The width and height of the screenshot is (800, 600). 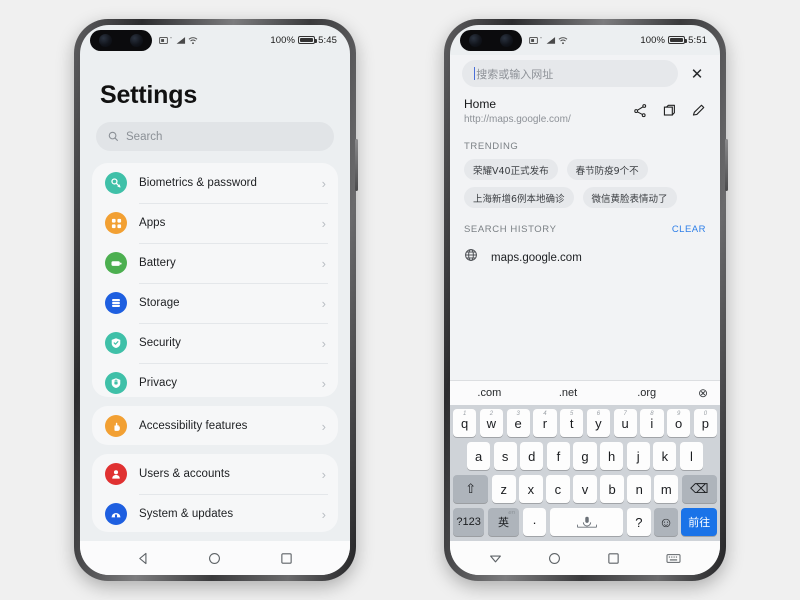 What do you see at coordinates (705, 413) in the screenshot?
I see `key-sup: 0` at bounding box center [705, 413].